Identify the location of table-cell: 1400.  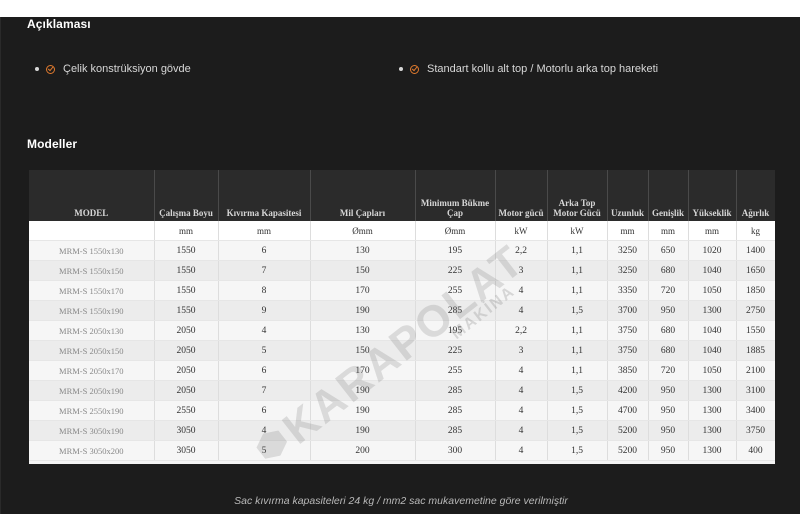
(755, 250).